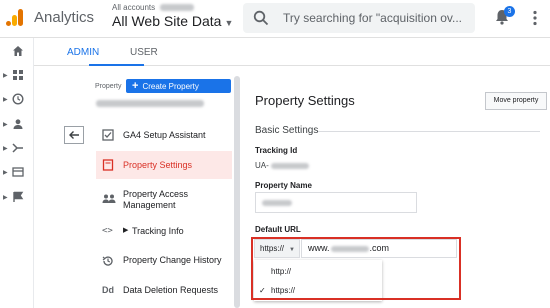 The width and height of the screenshot is (550, 308). What do you see at coordinates (134, 7) in the screenshot?
I see `account-breadcrumb-label: All accounts` at bounding box center [134, 7].